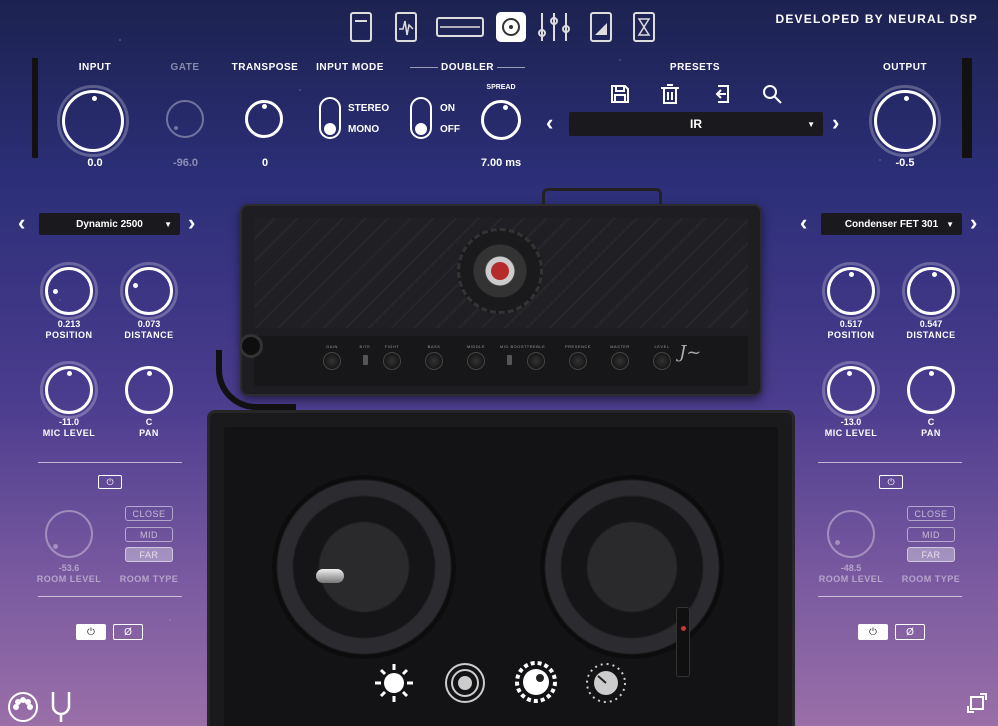 Image resolution: width=998 pixels, height=726 pixels. I want to click on amp-level-knob: LEVEL, so click(662, 357).